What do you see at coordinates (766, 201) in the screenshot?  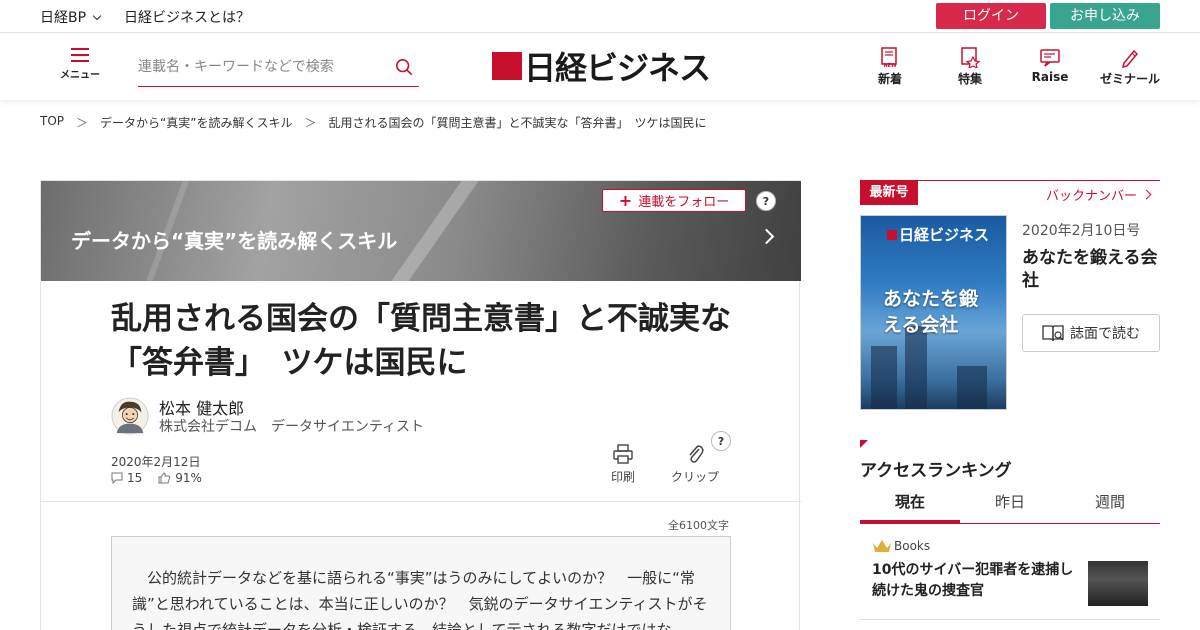 I see `follow-help-icon: ?` at bounding box center [766, 201].